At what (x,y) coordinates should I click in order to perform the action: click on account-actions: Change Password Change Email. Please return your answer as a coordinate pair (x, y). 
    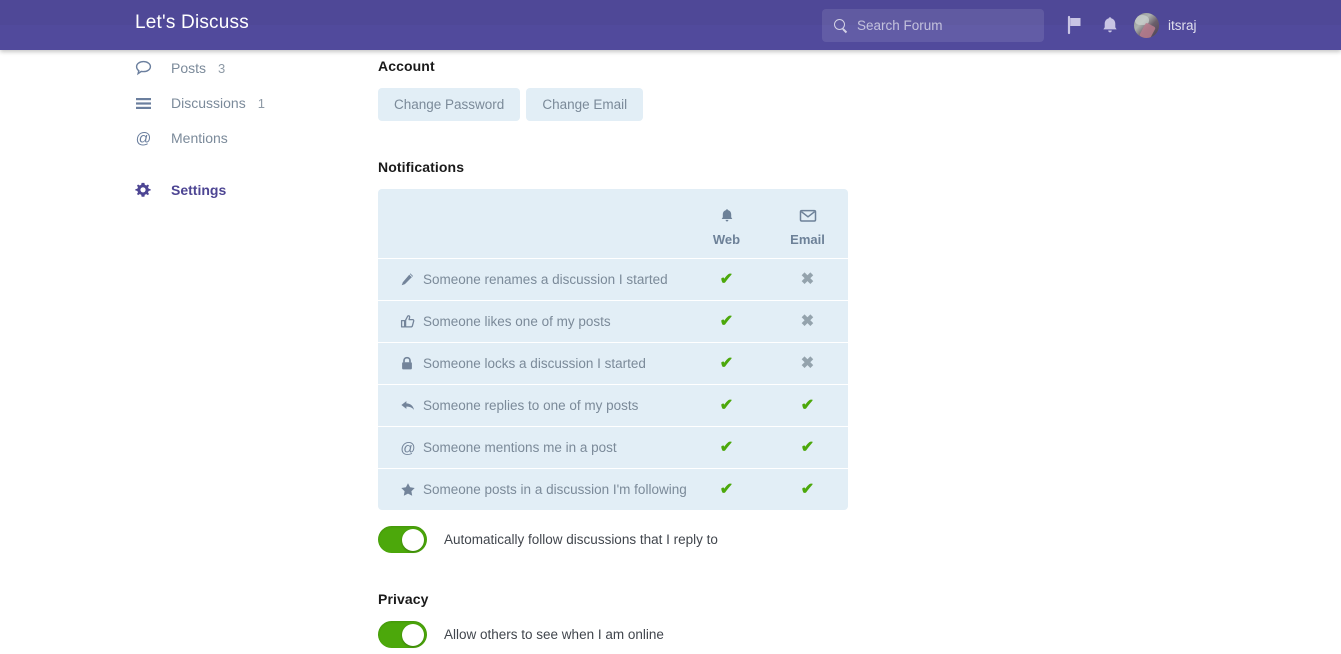
    Looking at the image, I should click on (688, 104).